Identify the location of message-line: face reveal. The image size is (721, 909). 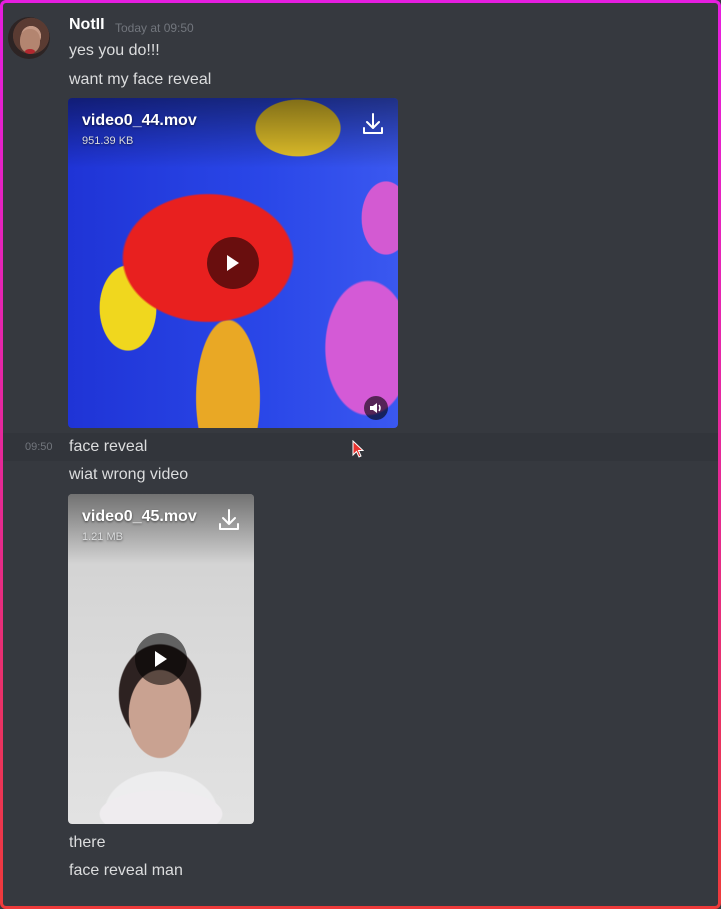
(108, 446).